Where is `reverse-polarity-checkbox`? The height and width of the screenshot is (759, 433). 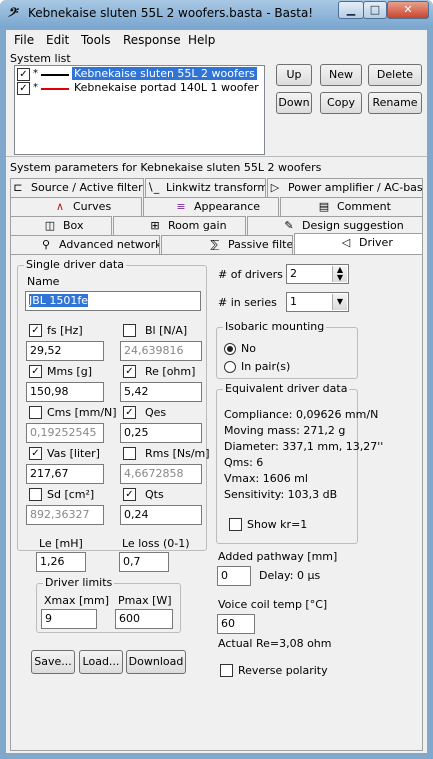 reverse-polarity-checkbox is located at coordinates (226, 670).